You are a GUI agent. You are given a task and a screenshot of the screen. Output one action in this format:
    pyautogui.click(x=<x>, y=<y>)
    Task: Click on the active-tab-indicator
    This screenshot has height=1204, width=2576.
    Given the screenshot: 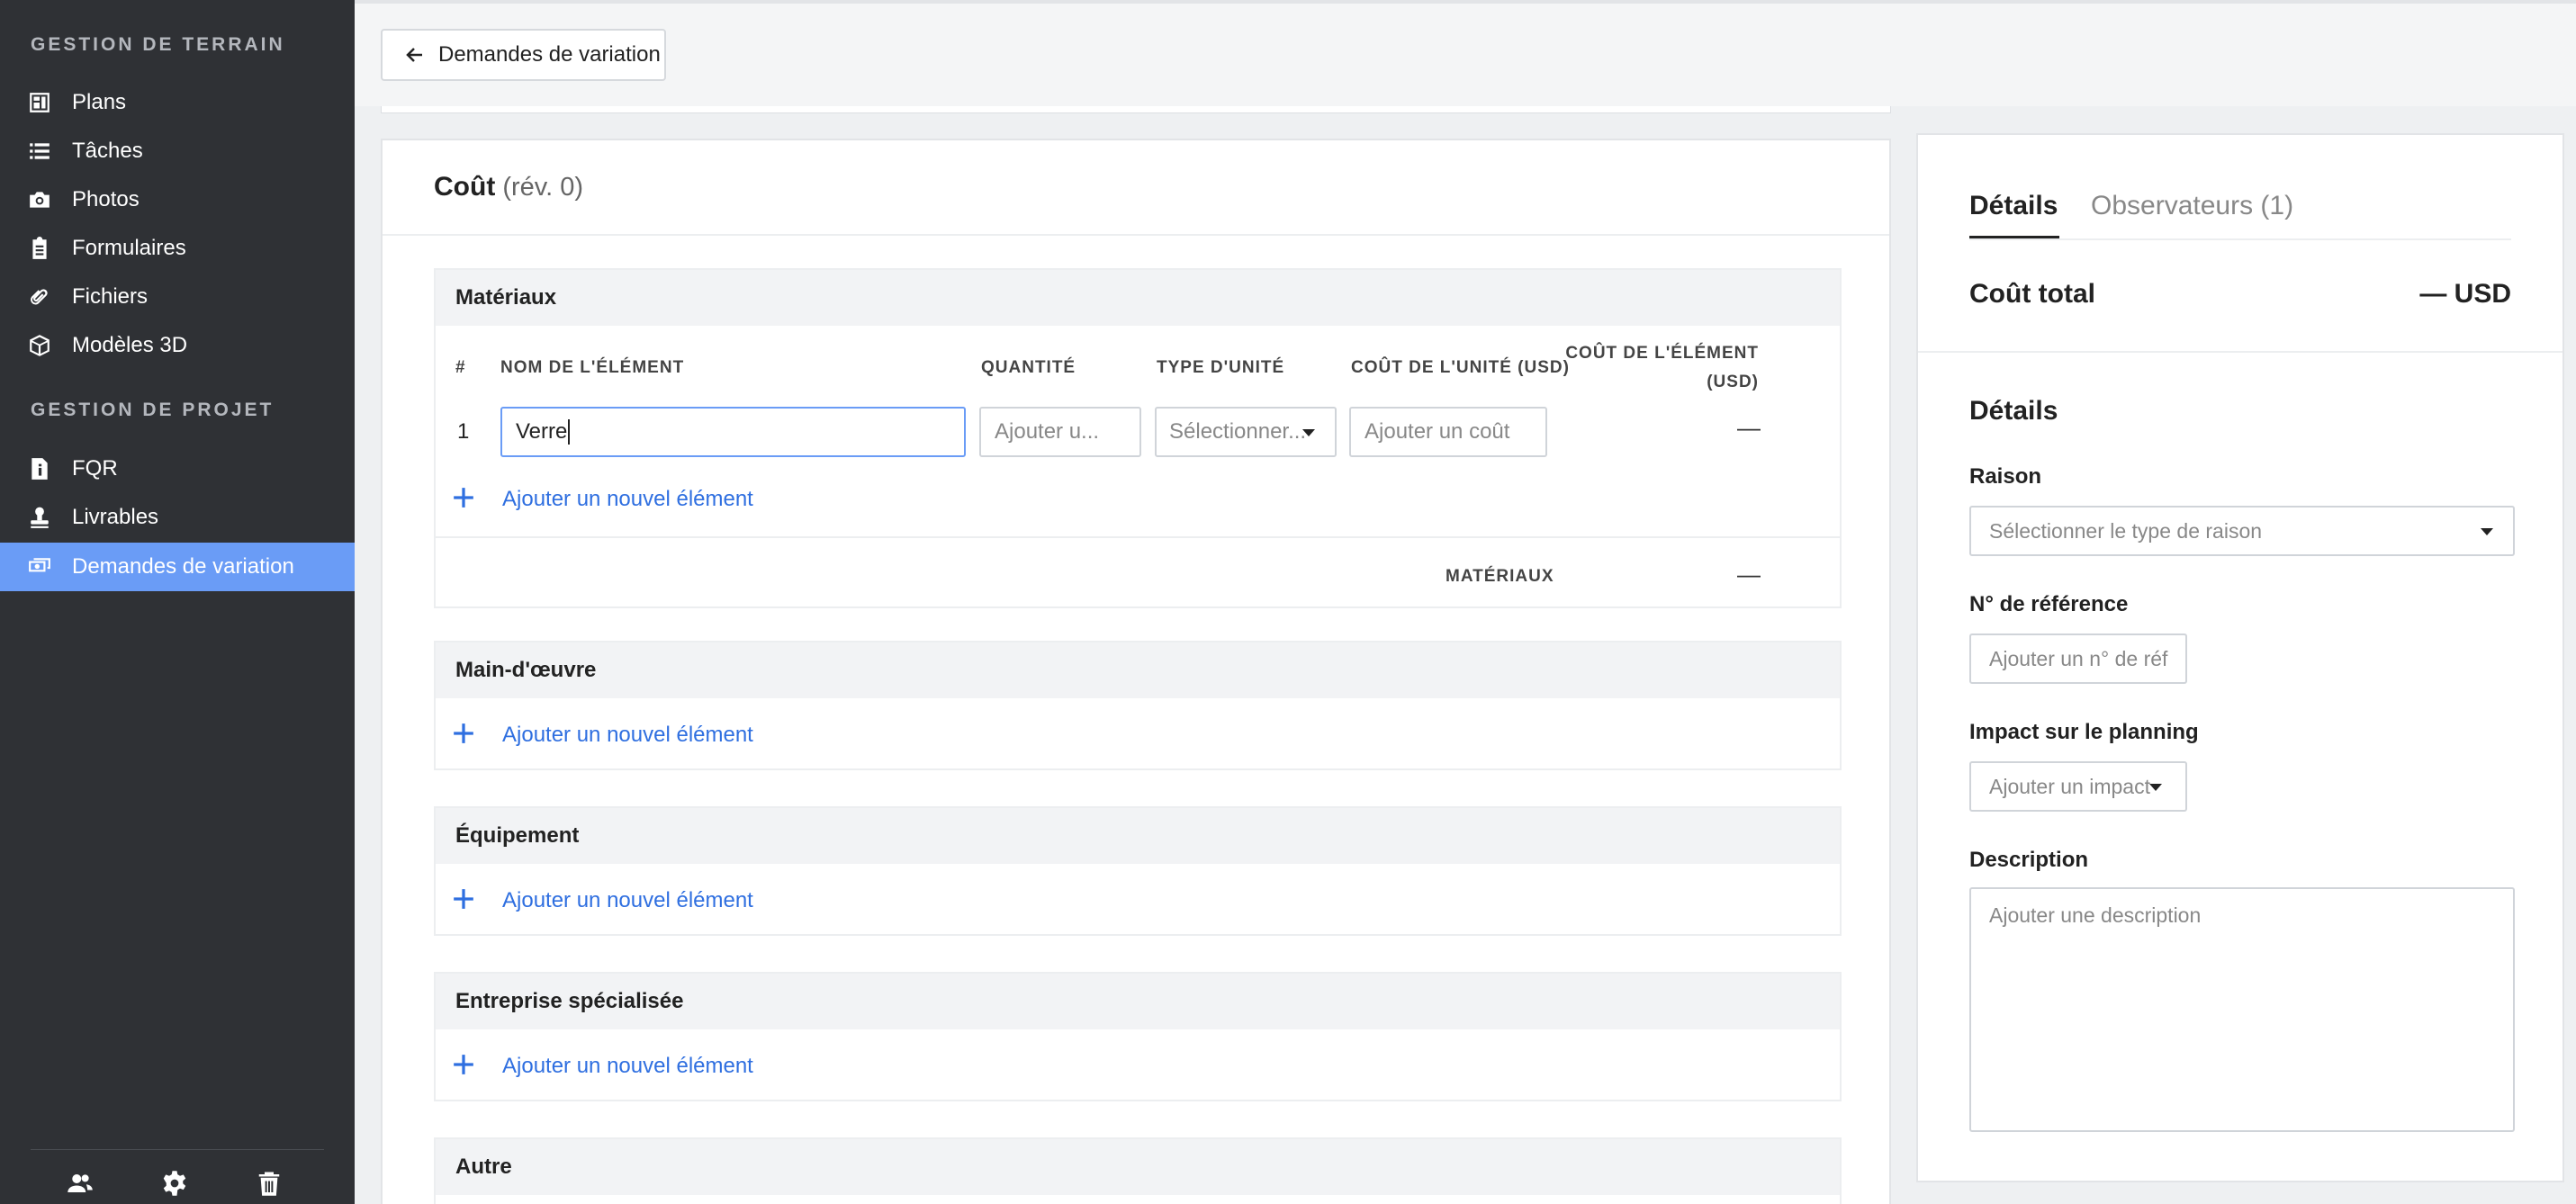 What is the action you would take?
    pyautogui.click(x=2014, y=237)
    